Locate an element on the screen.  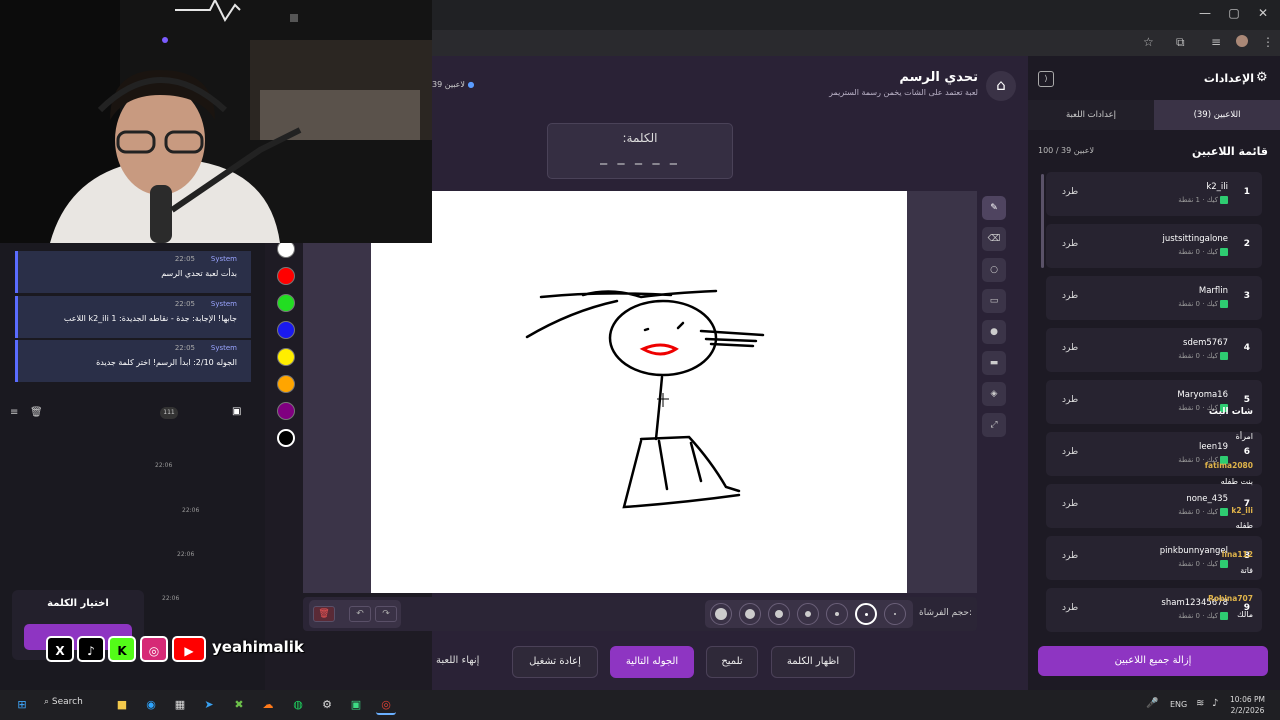
home-button: ⌂ is located at coordinates (1001, 86).